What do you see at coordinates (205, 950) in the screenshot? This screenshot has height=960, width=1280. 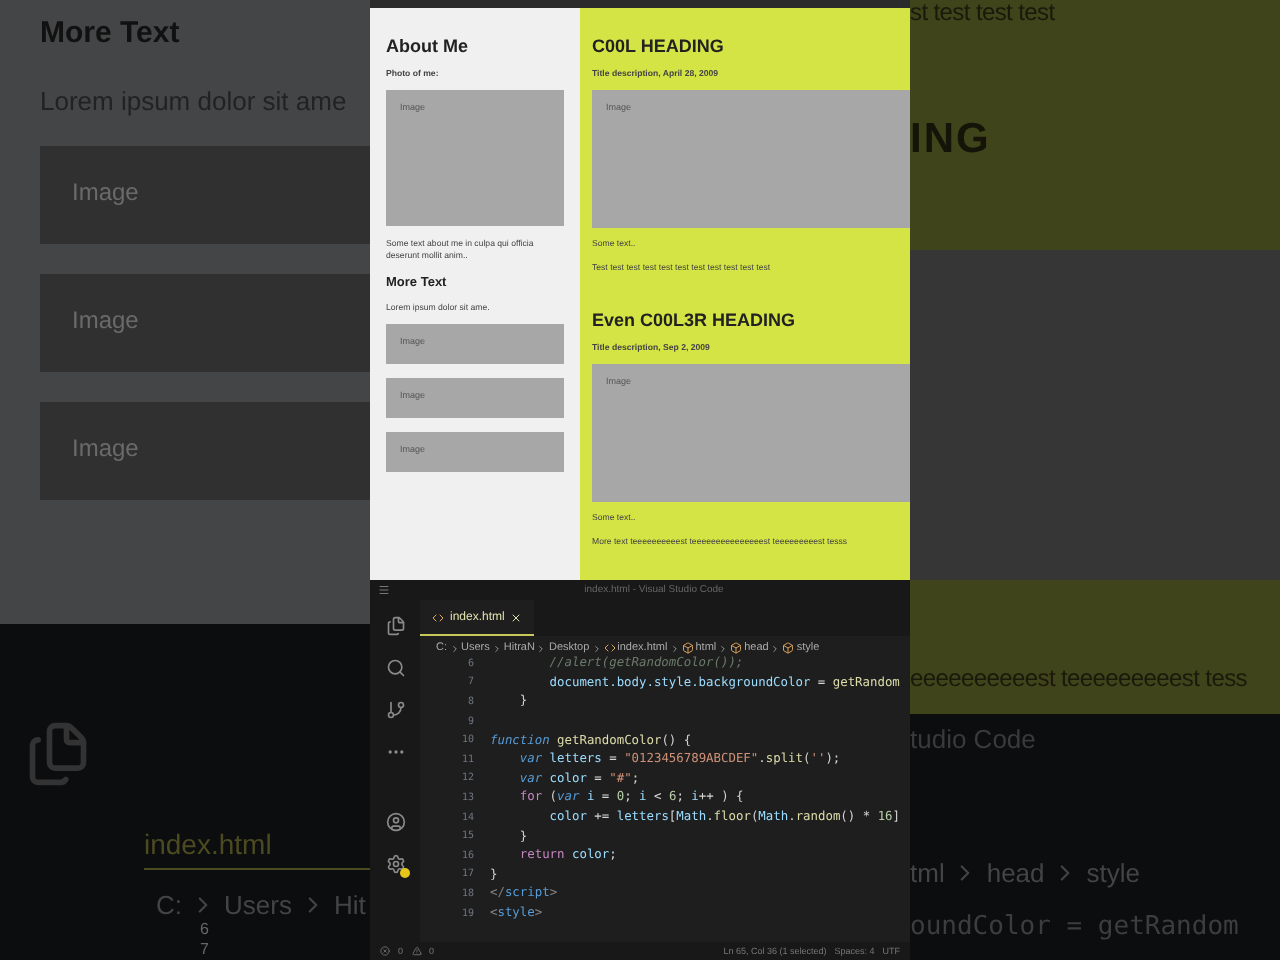 I see `line-number: 7` at bounding box center [205, 950].